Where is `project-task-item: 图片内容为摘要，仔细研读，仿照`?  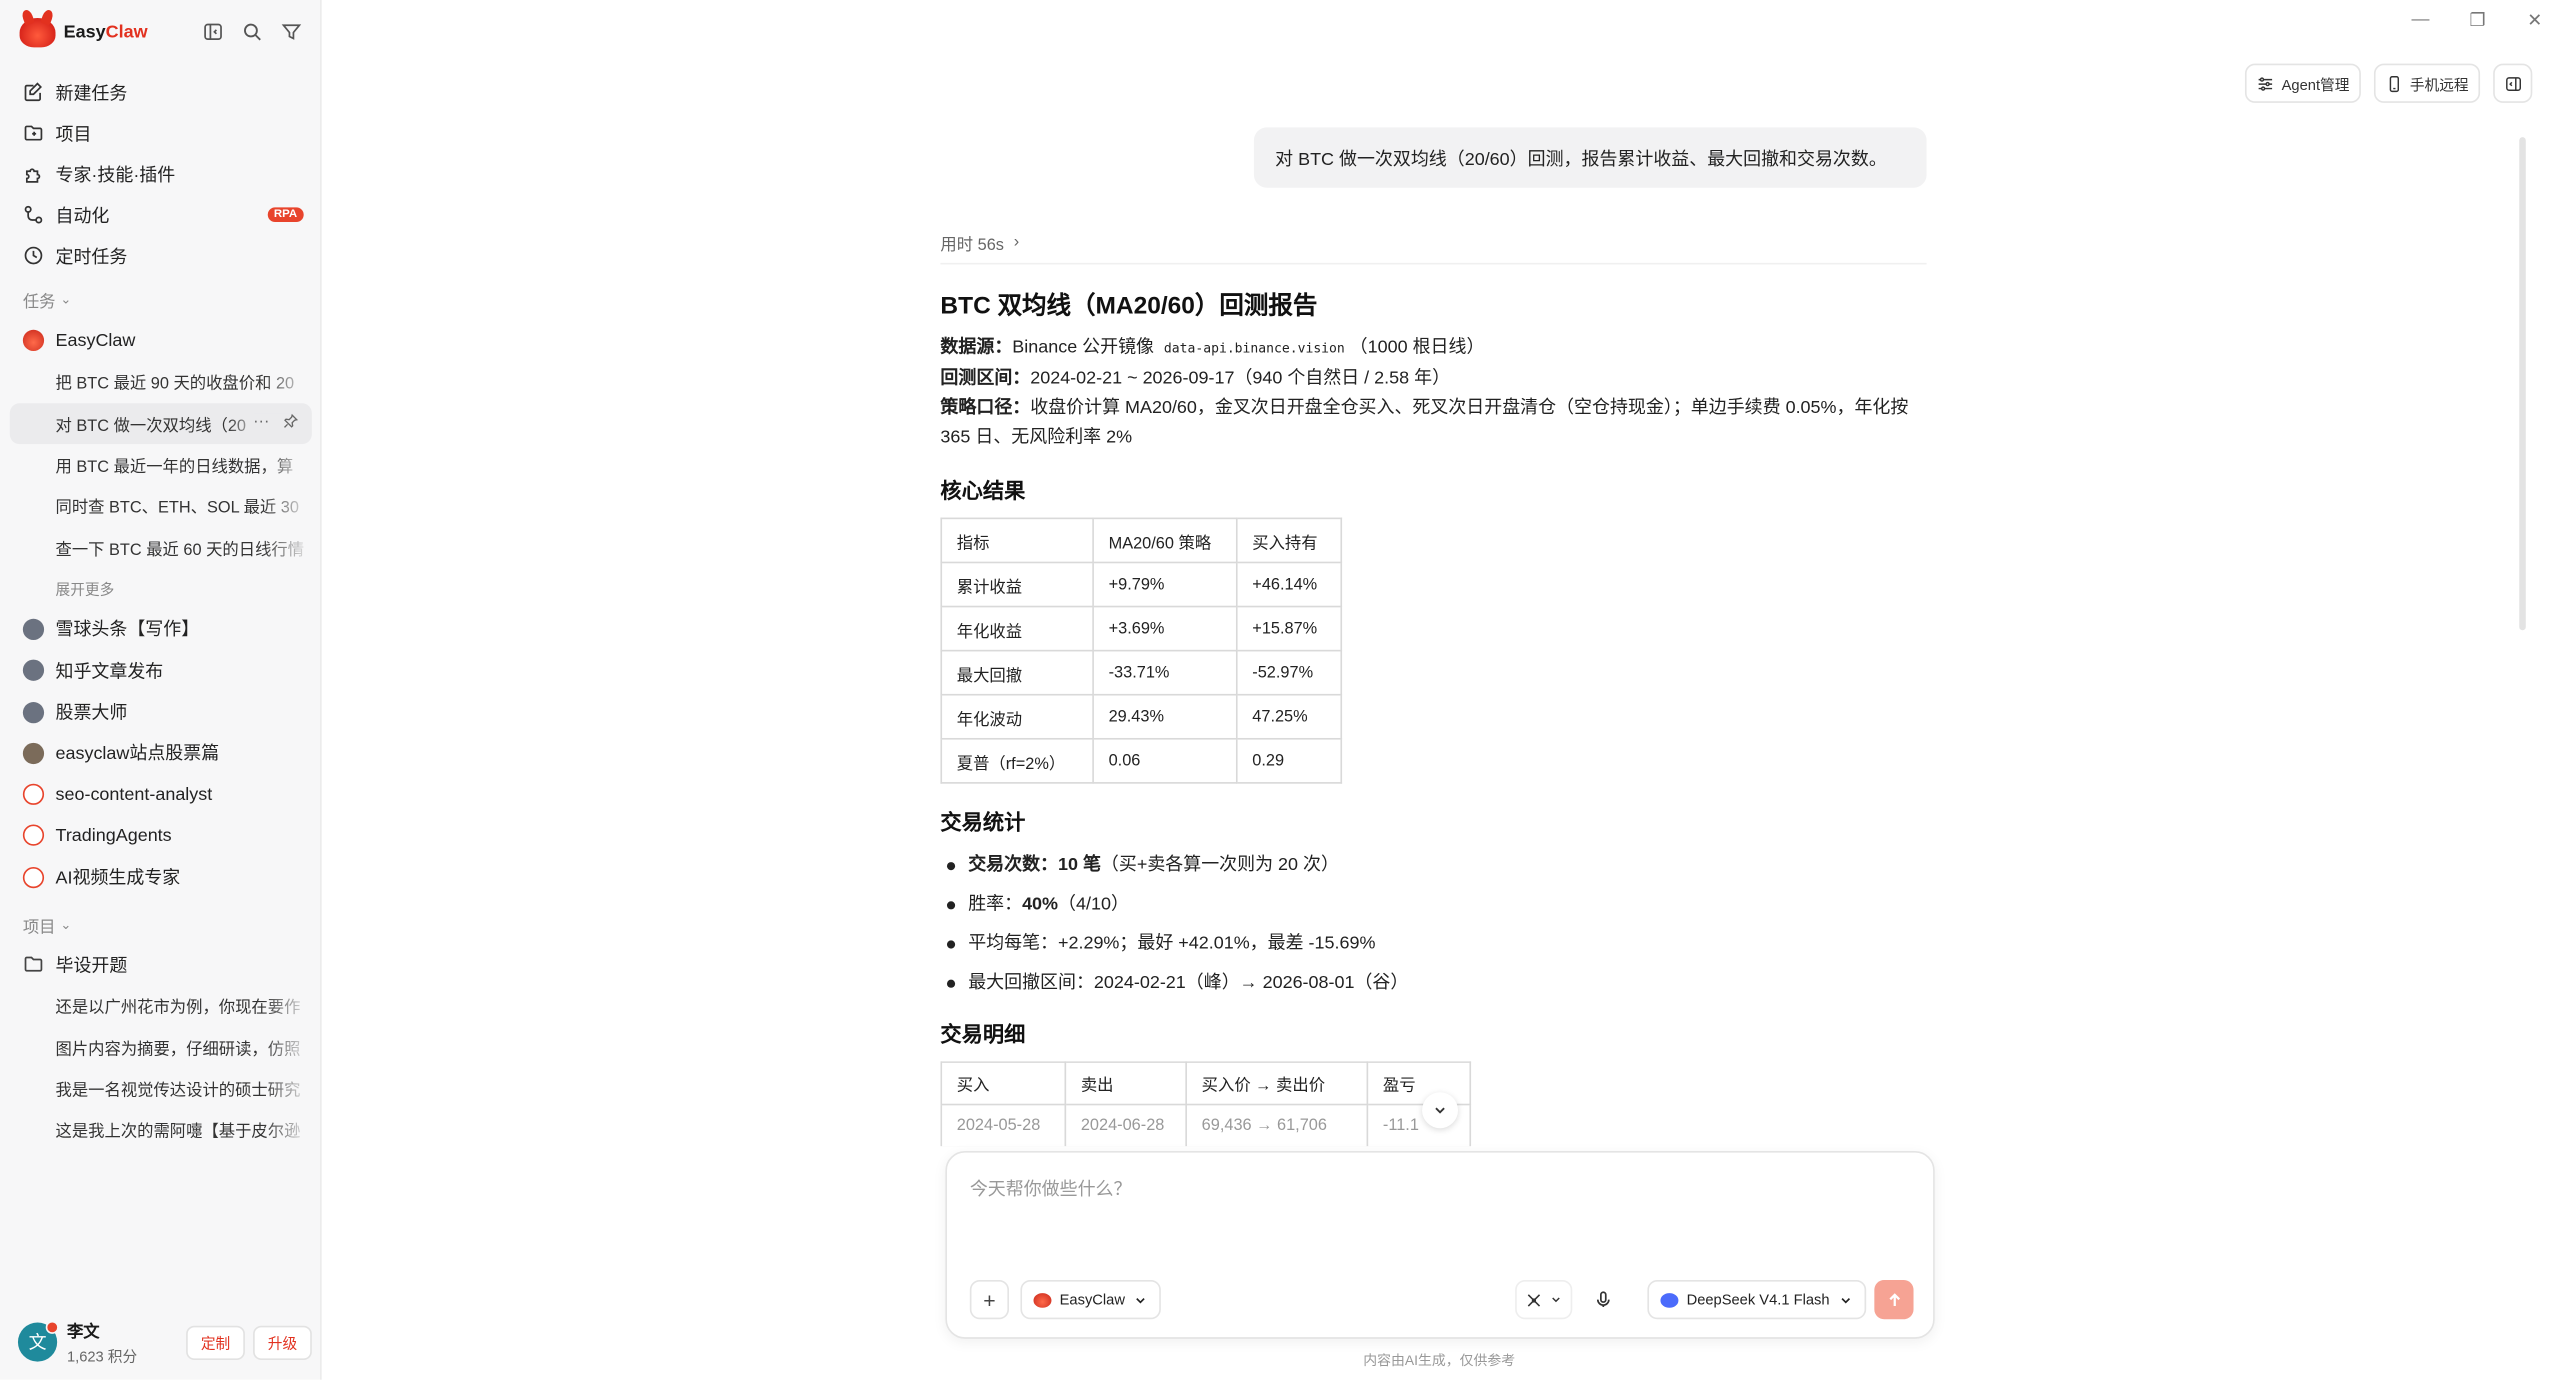
project-task-item: 图片内容为摘要，仔细研读，仿照 is located at coordinates (161, 1047).